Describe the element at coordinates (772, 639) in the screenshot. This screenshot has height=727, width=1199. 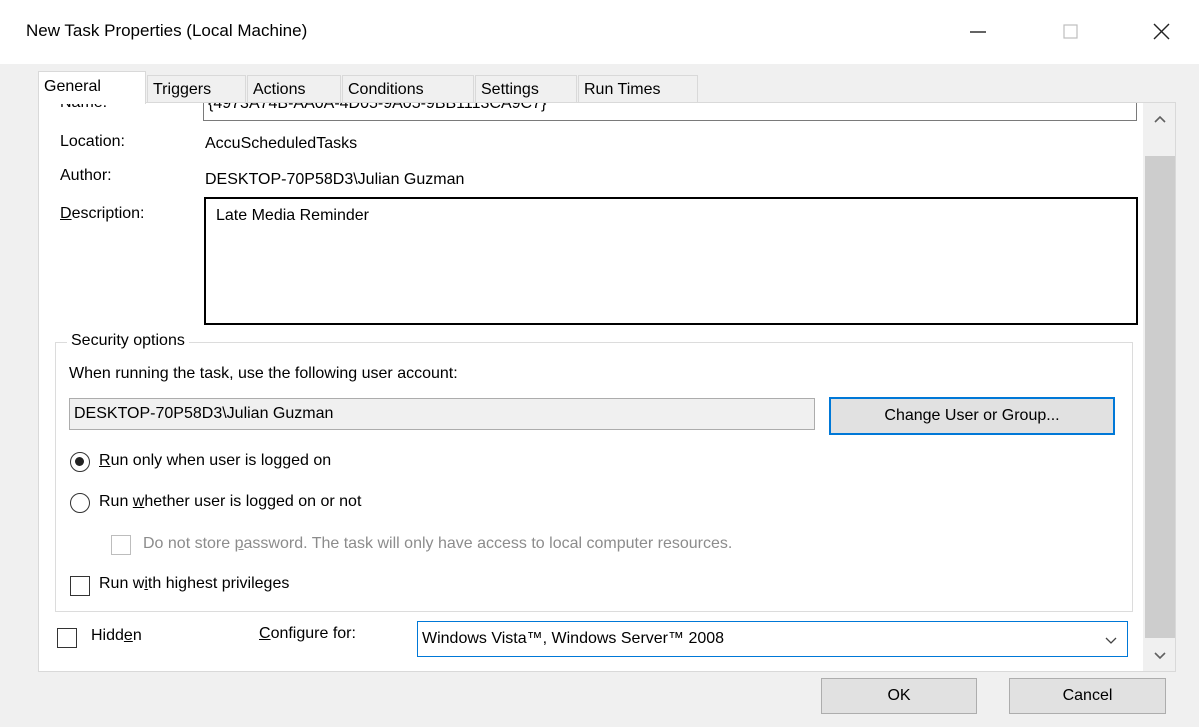
I see `configure-for-select: Windows Vista™, Windows Server™ 2008` at that location.